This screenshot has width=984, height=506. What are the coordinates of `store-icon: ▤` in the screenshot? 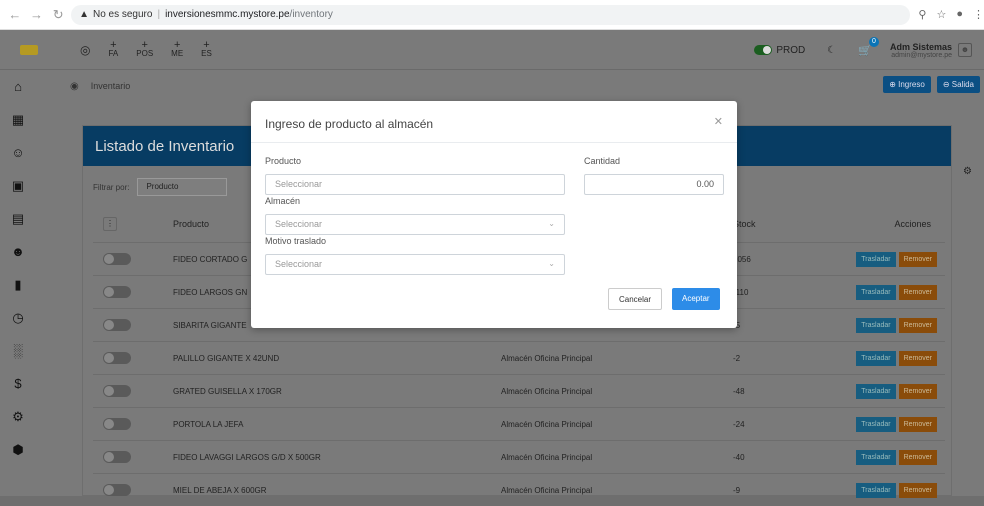 It's located at (18, 218).